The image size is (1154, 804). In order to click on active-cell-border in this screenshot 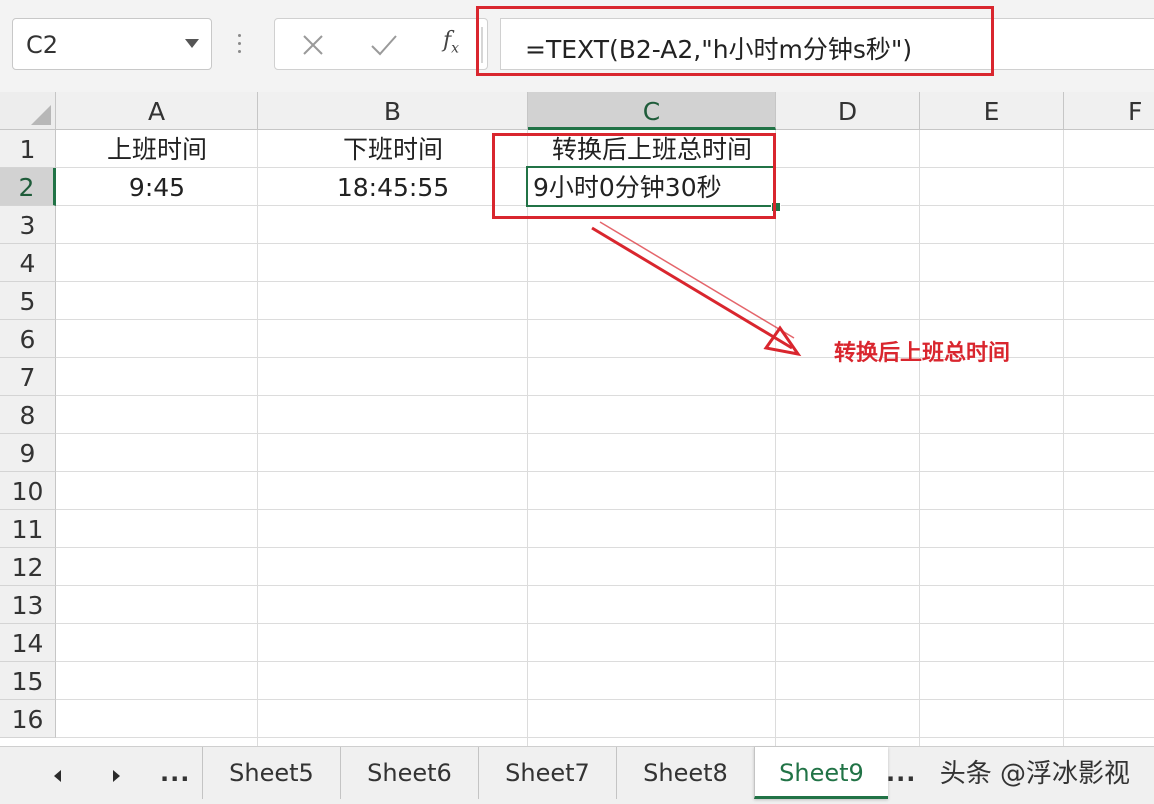, I will do `click(651, 186)`.